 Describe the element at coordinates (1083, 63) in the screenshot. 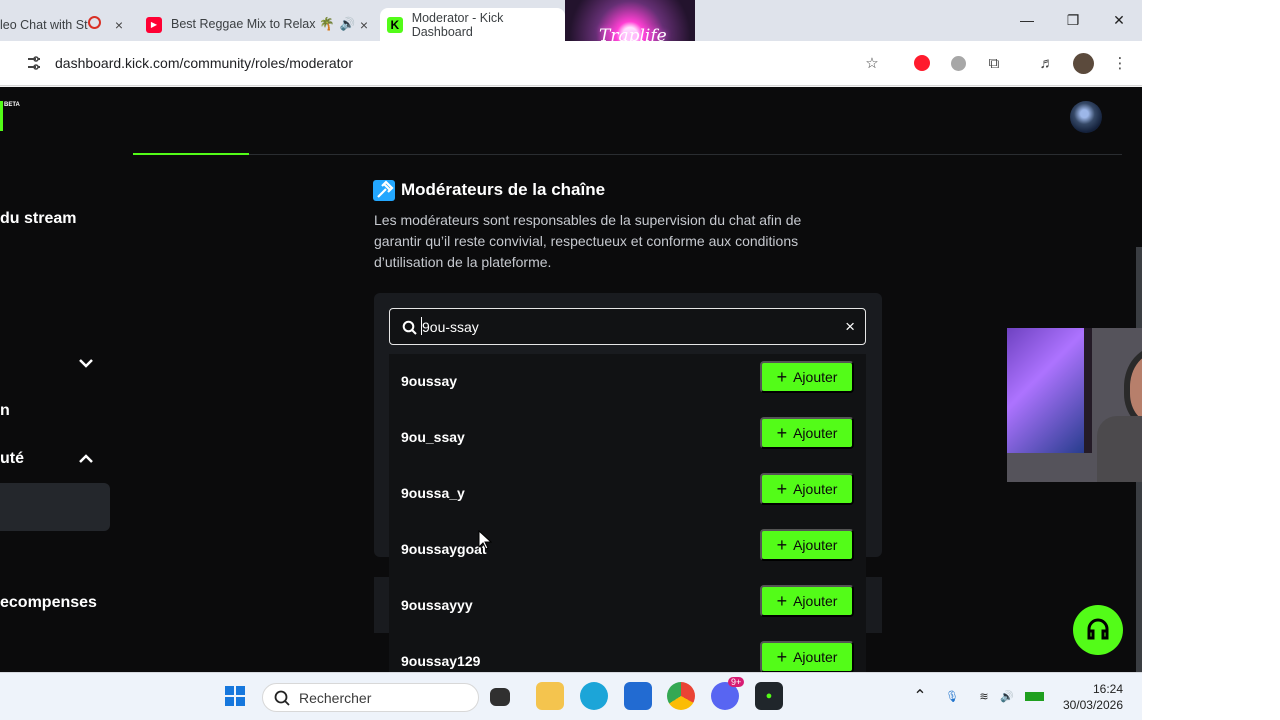

I see `profile-avatar` at that location.